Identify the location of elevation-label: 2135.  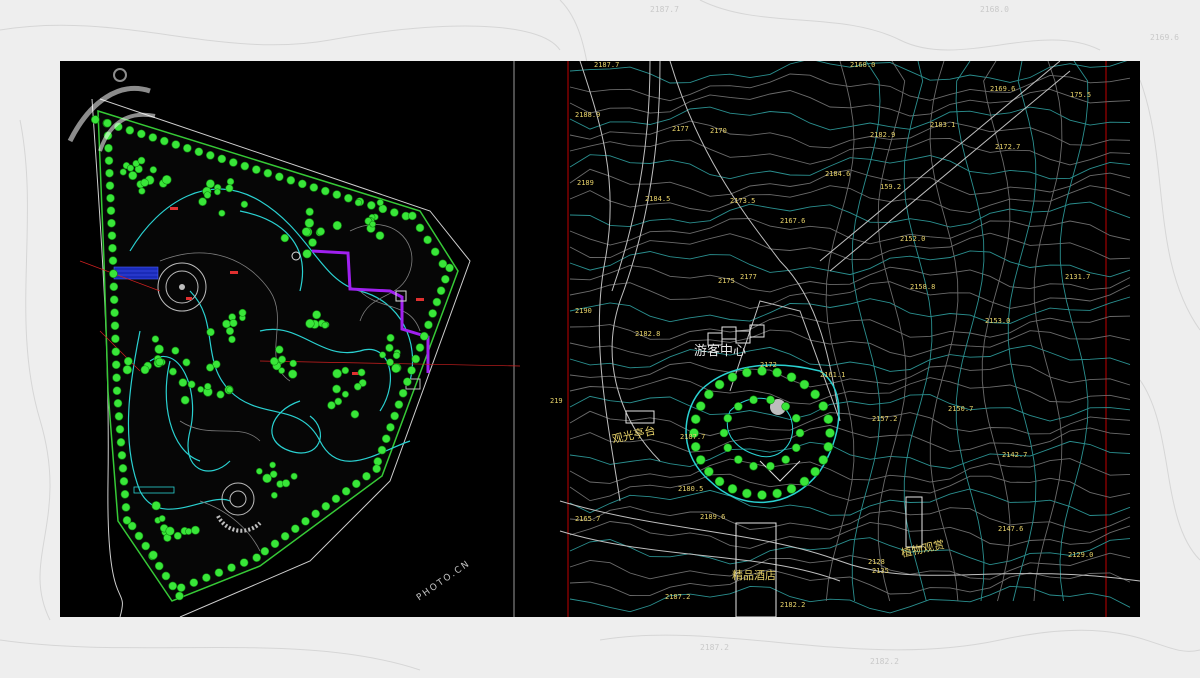
(880, 571).